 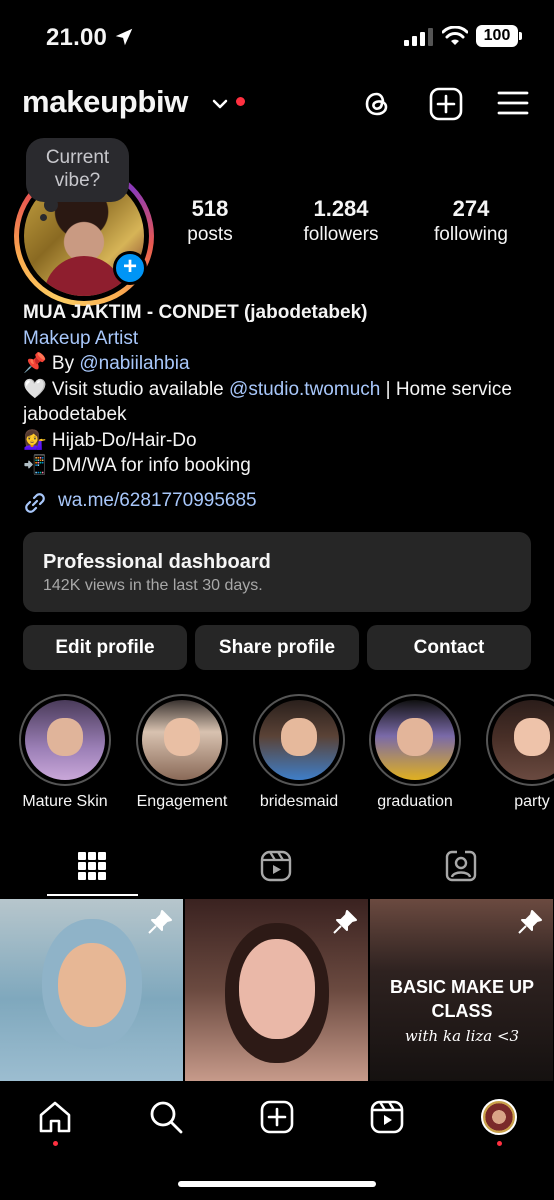 I want to click on hamburger-menu-icon, so click(x=513, y=103).